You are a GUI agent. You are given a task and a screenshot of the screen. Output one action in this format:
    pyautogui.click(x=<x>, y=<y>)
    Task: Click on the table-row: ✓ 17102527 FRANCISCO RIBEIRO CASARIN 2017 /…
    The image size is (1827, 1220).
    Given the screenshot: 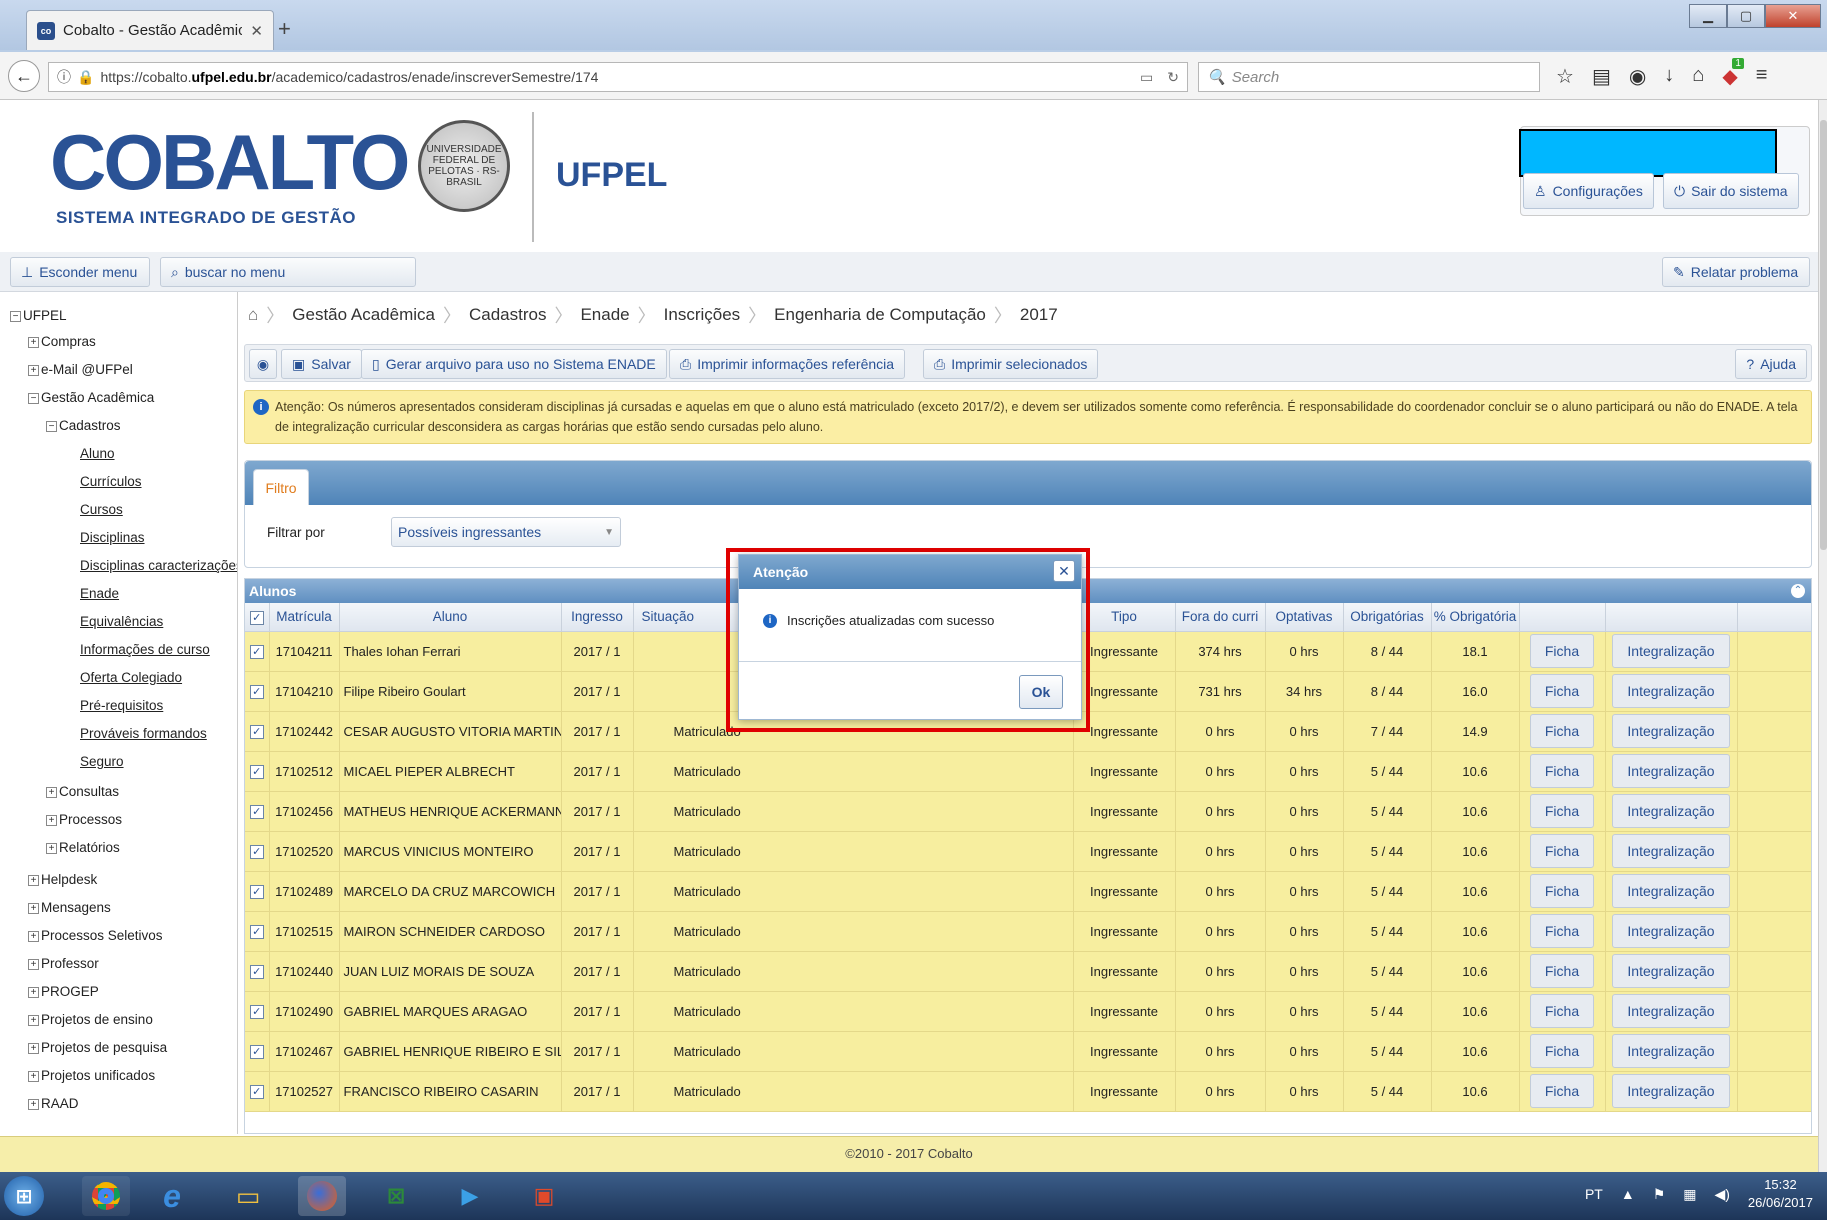 What is the action you would take?
    pyautogui.click(x=1028, y=1091)
    